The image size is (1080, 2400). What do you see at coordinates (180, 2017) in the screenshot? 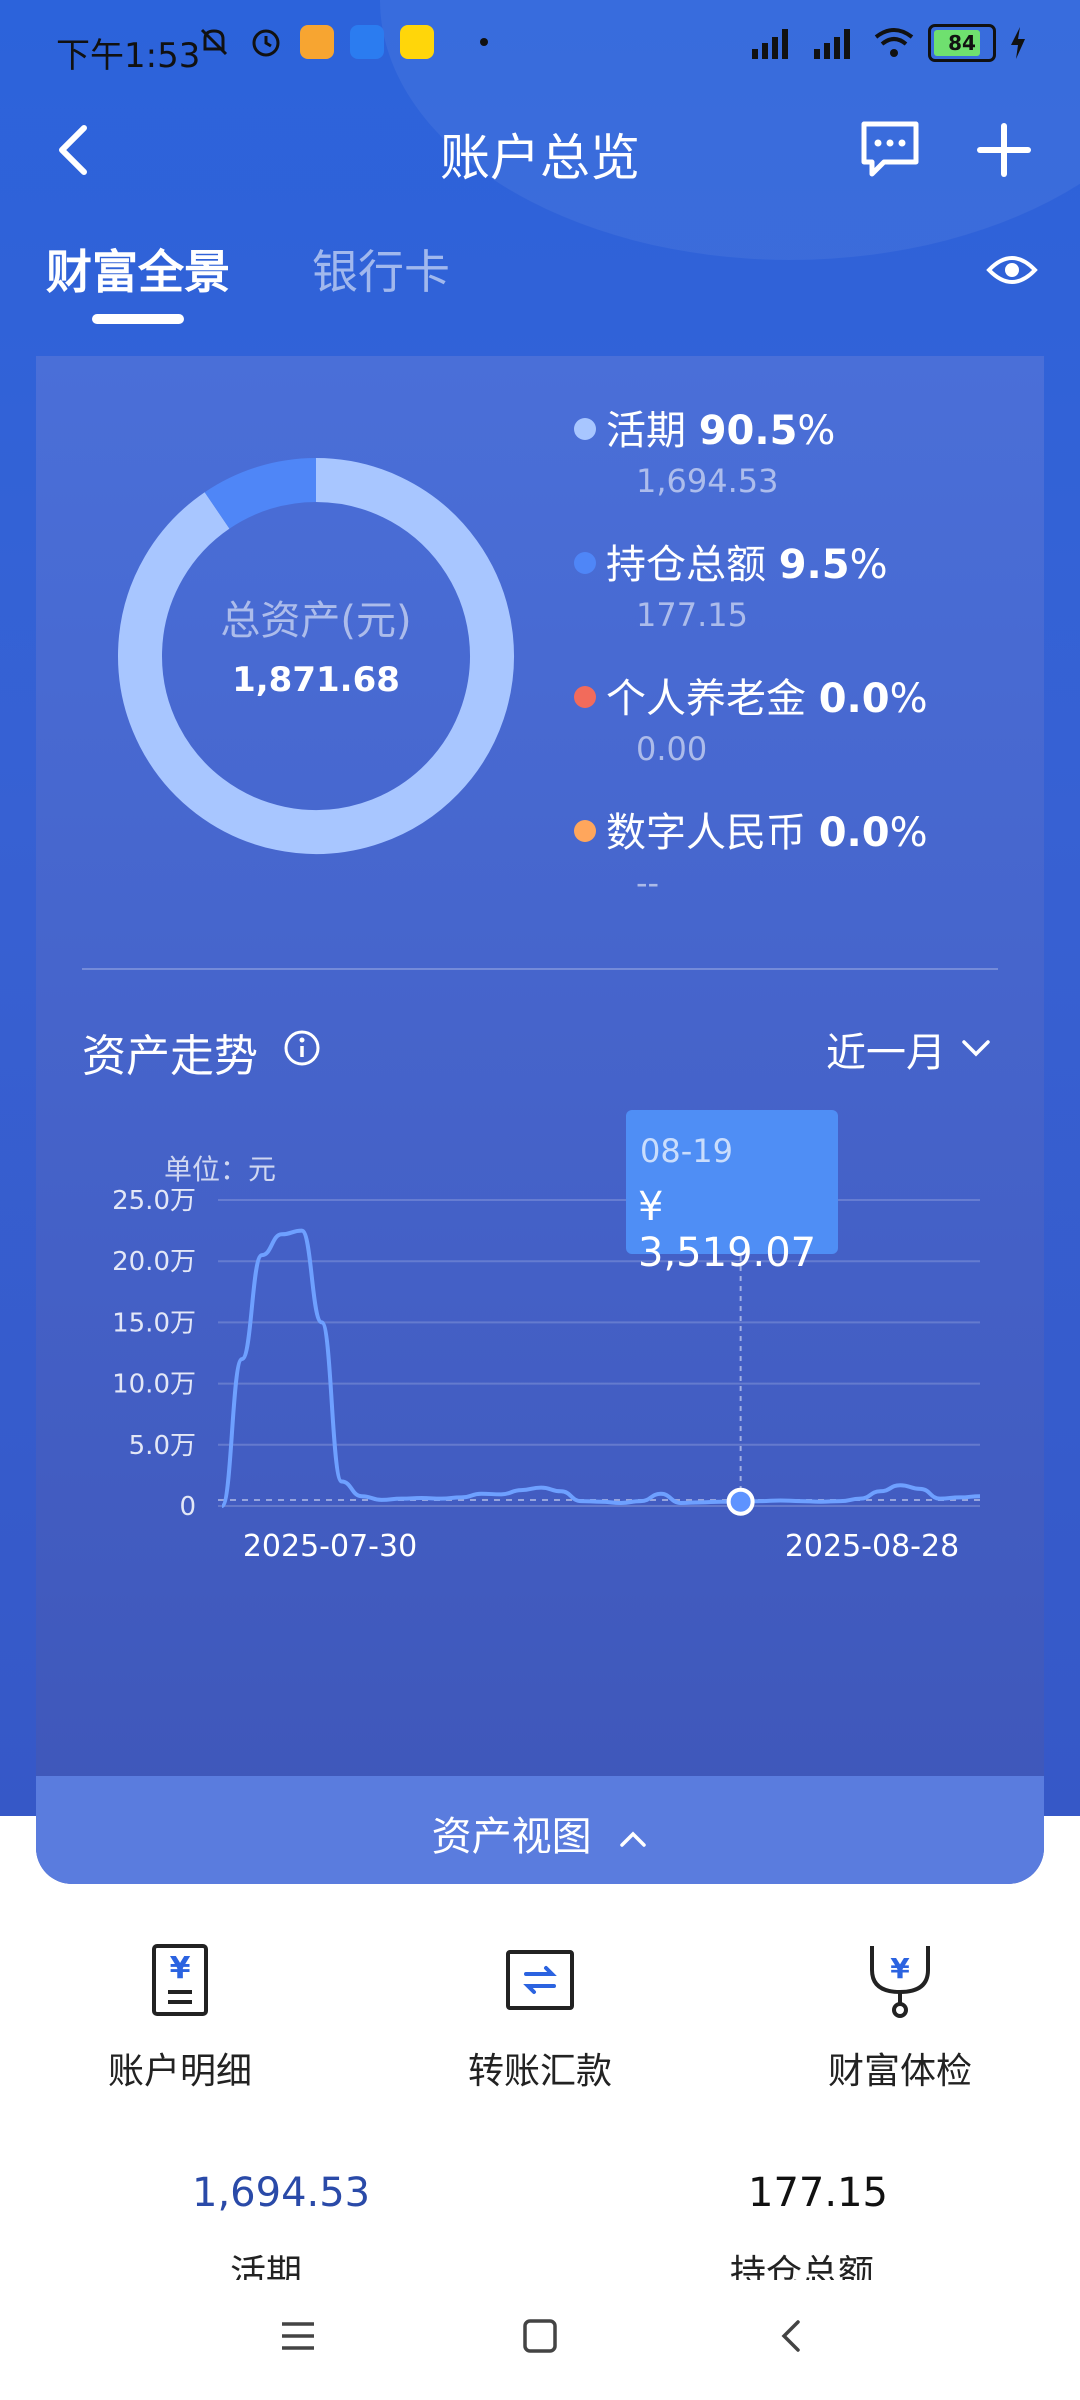
I see `shortcut-account-detail: ¥ 账户明细` at bounding box center [180, 2017].